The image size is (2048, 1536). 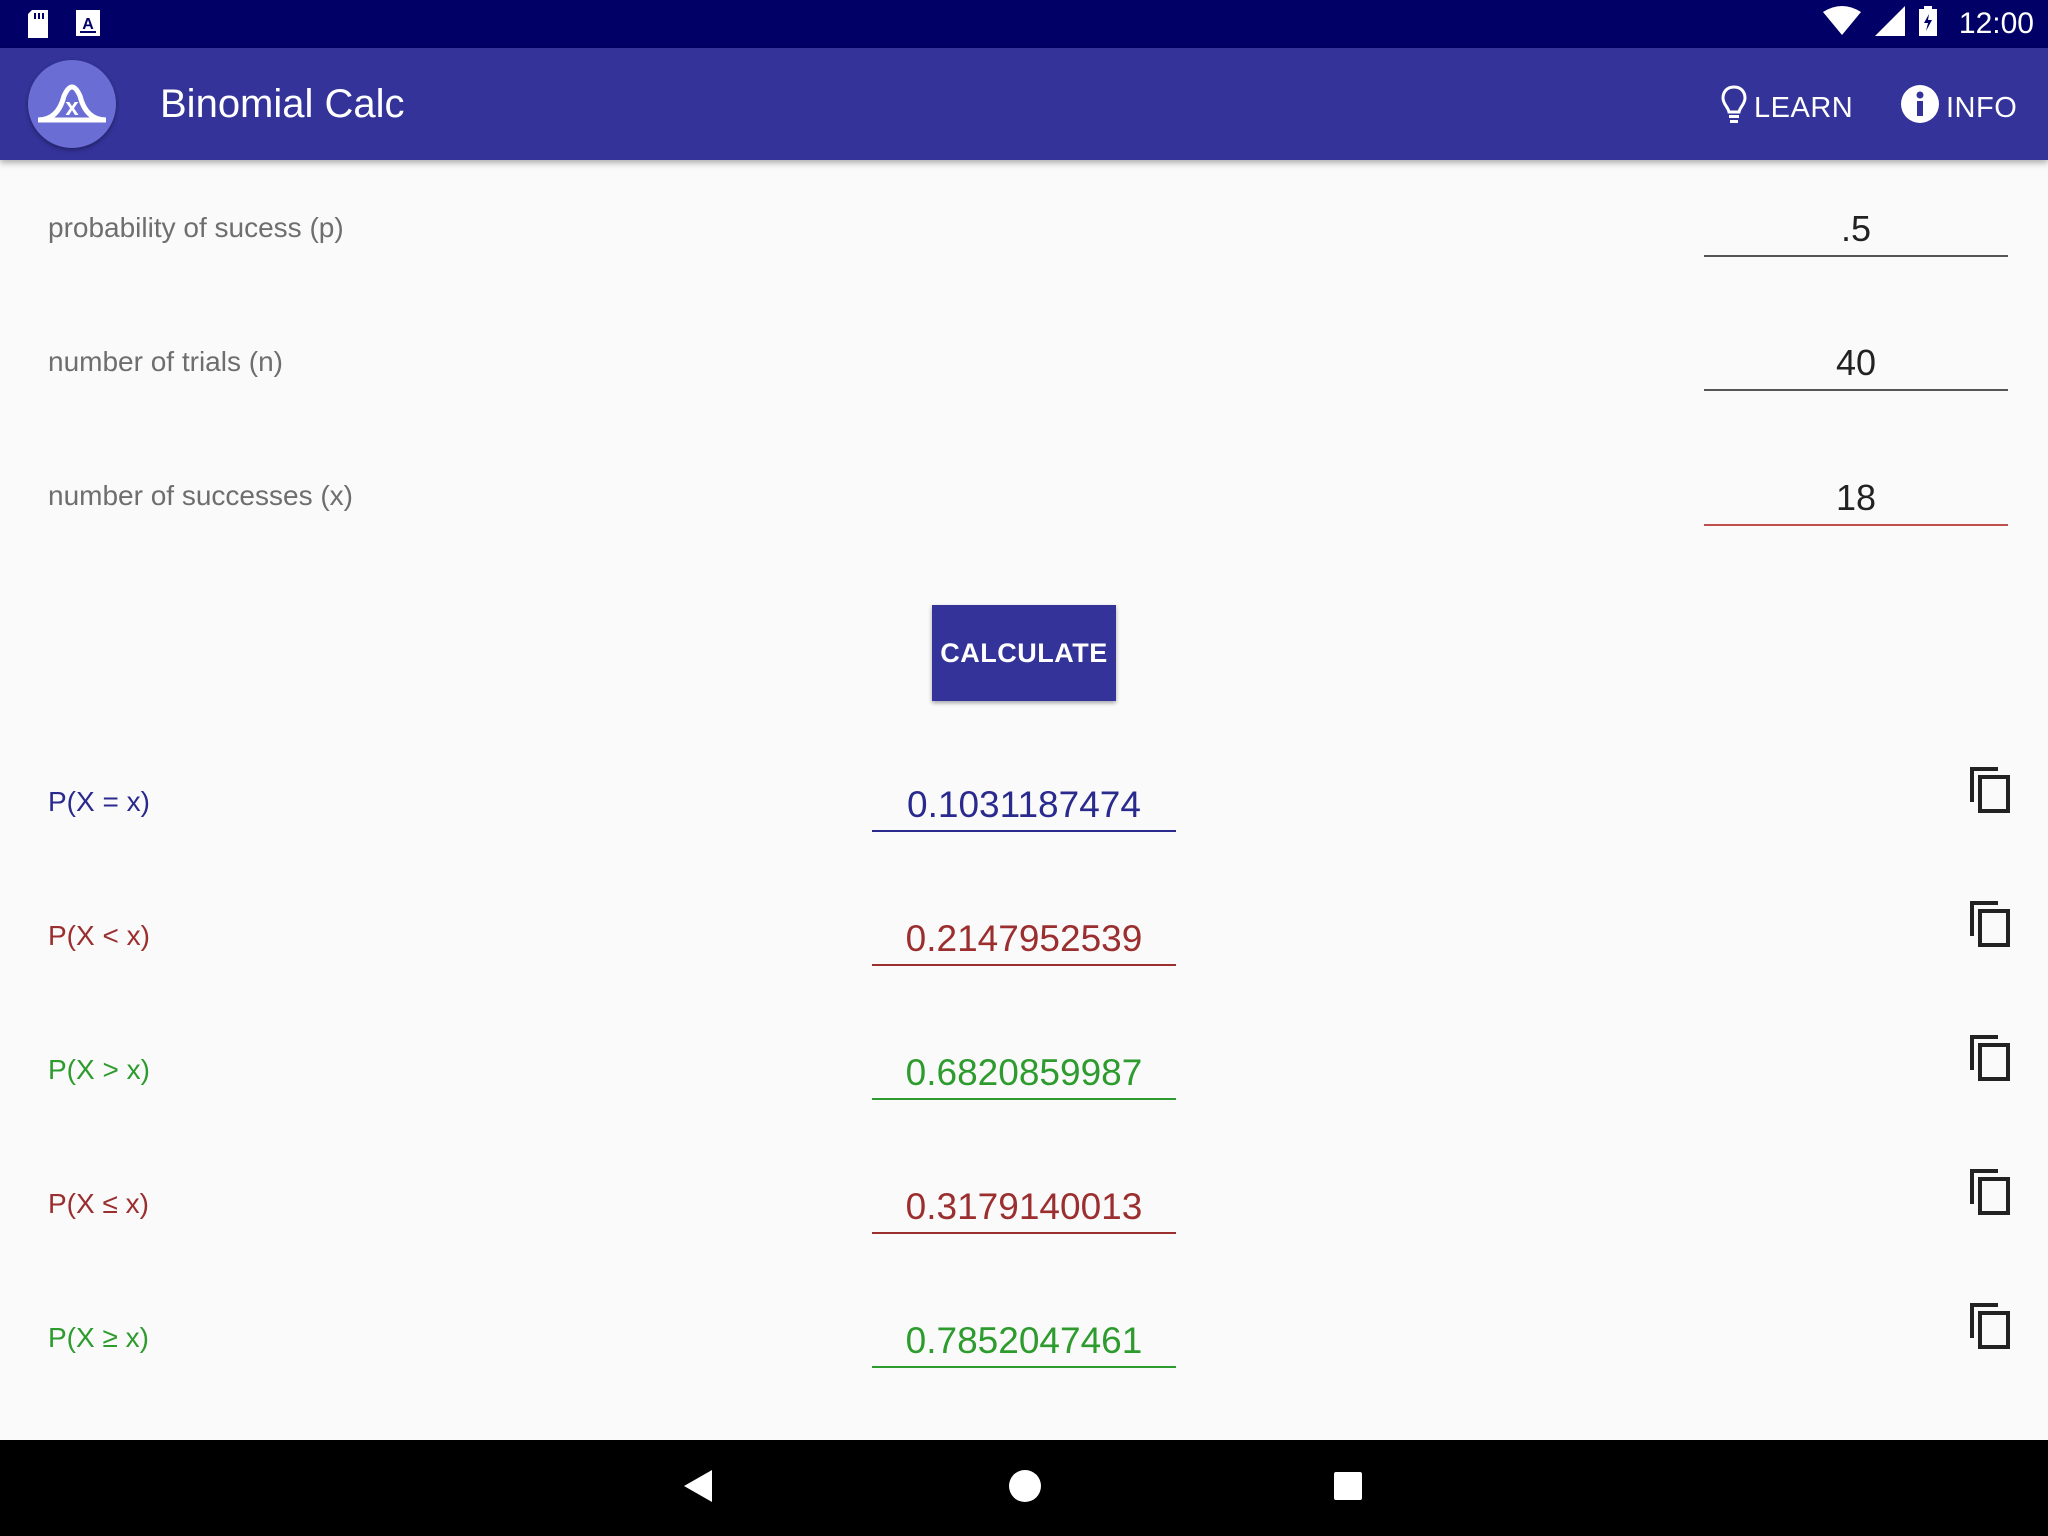 I want to click on wifi-icon, so click(x=1841, y=23).